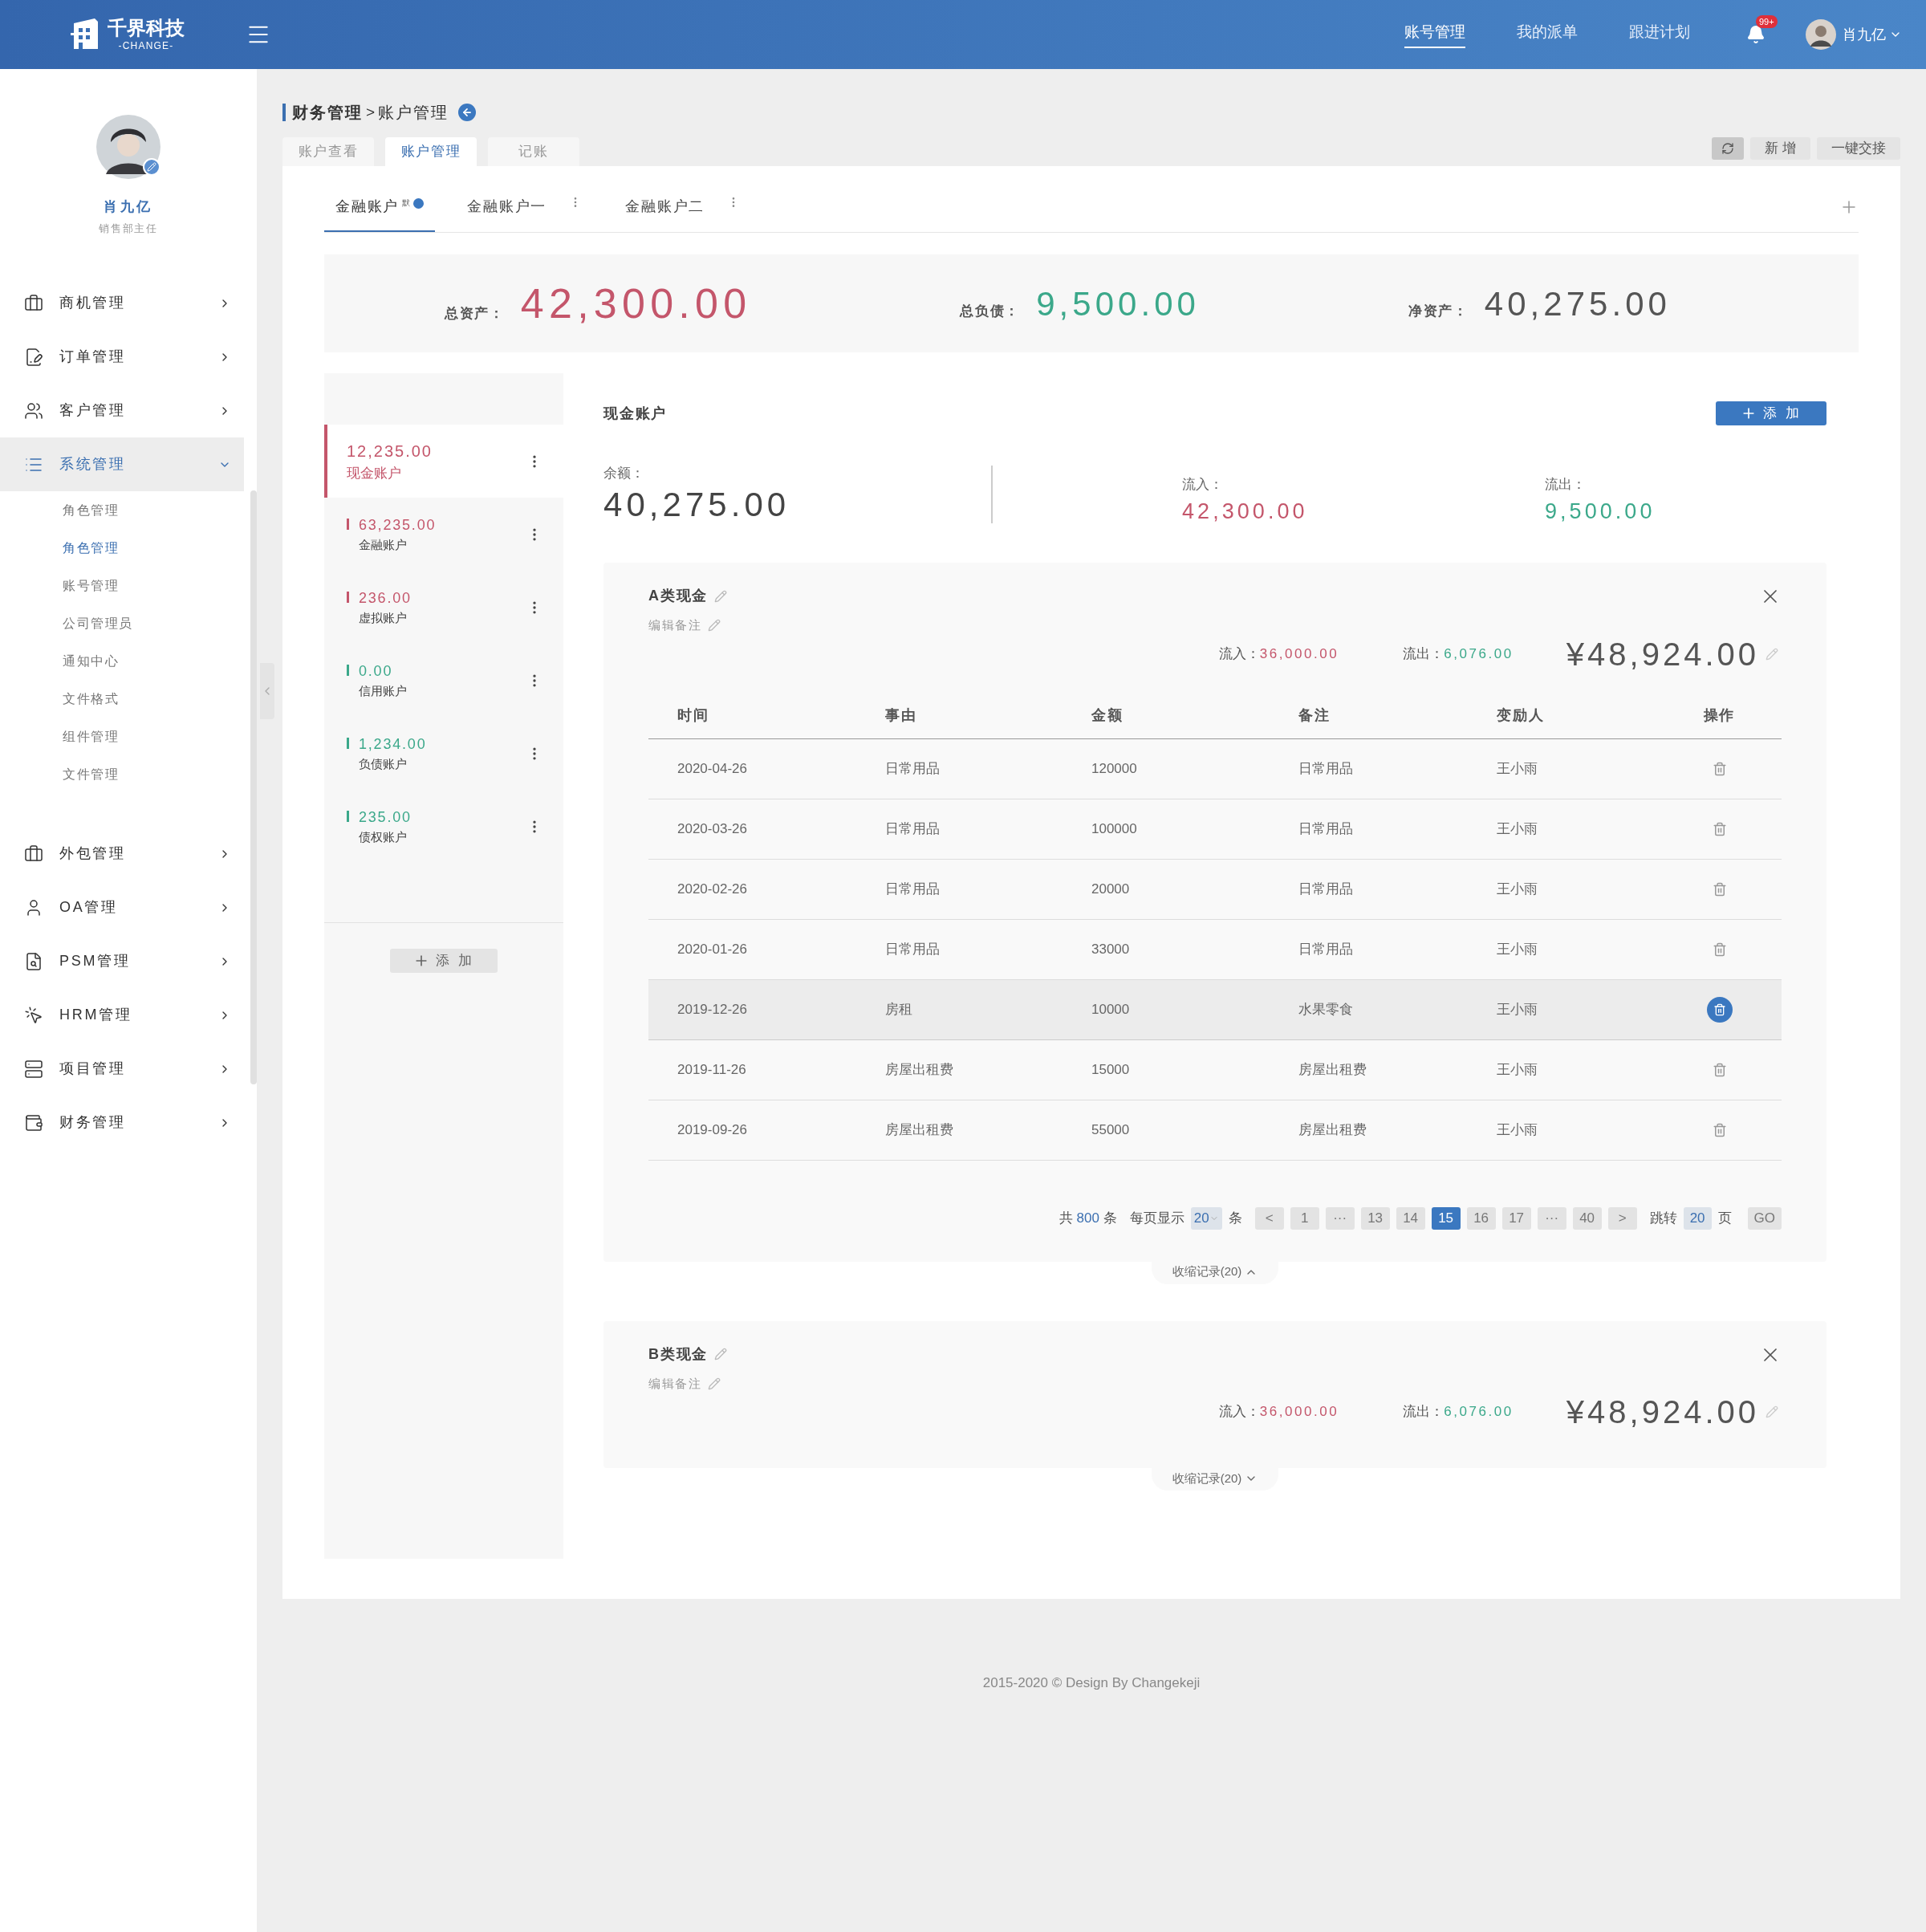 Image resolution: width=1926 pixels, height=1932 pixels. What do you see at coordinates (443, 680) in the screenshot?
I see `account-item: 0.00 信用账户` at bounding box center [443, 680].